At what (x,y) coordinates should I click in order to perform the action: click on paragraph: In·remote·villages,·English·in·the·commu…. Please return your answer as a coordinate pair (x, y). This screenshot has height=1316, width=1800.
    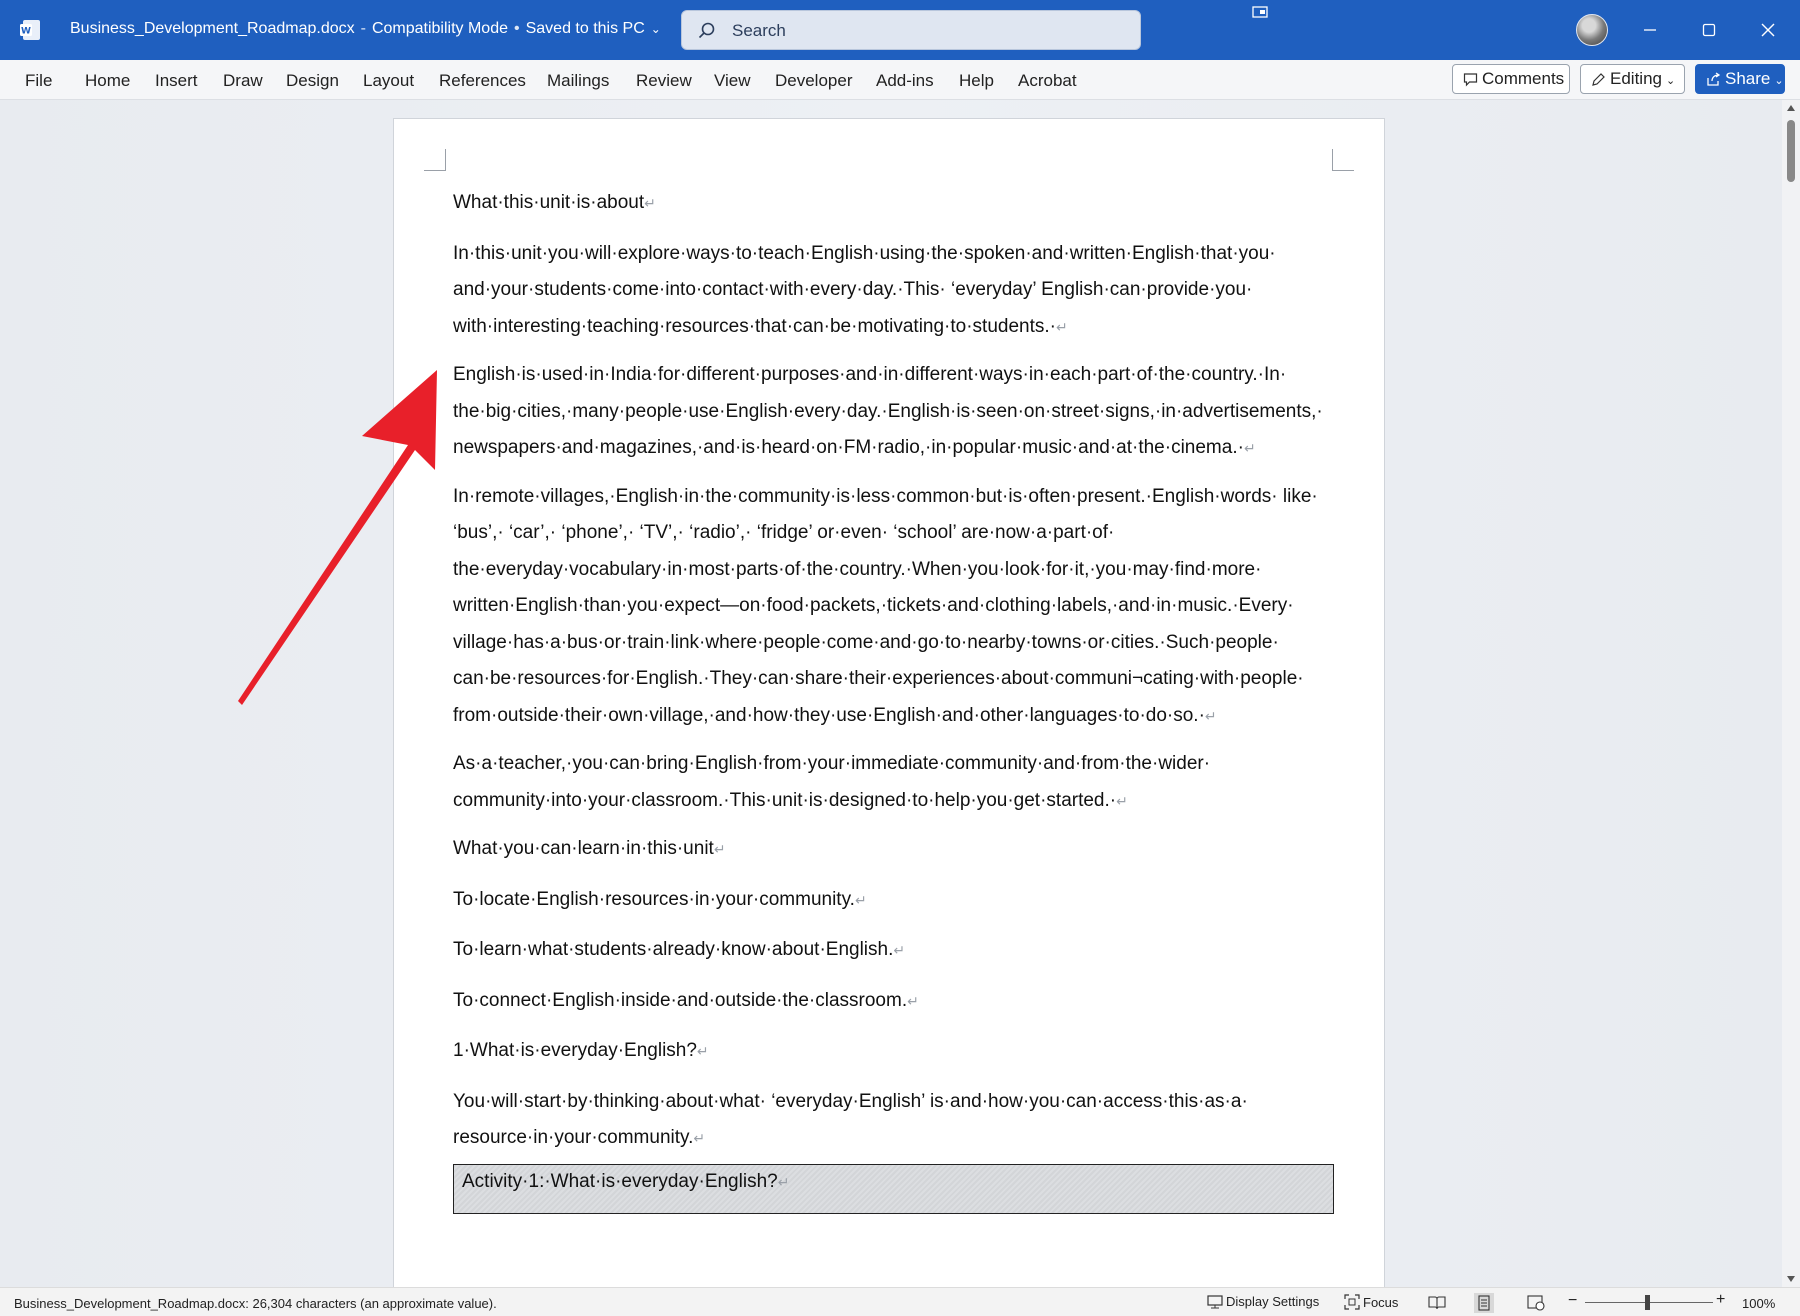
    Looking at the image, I should click on (893, 607).